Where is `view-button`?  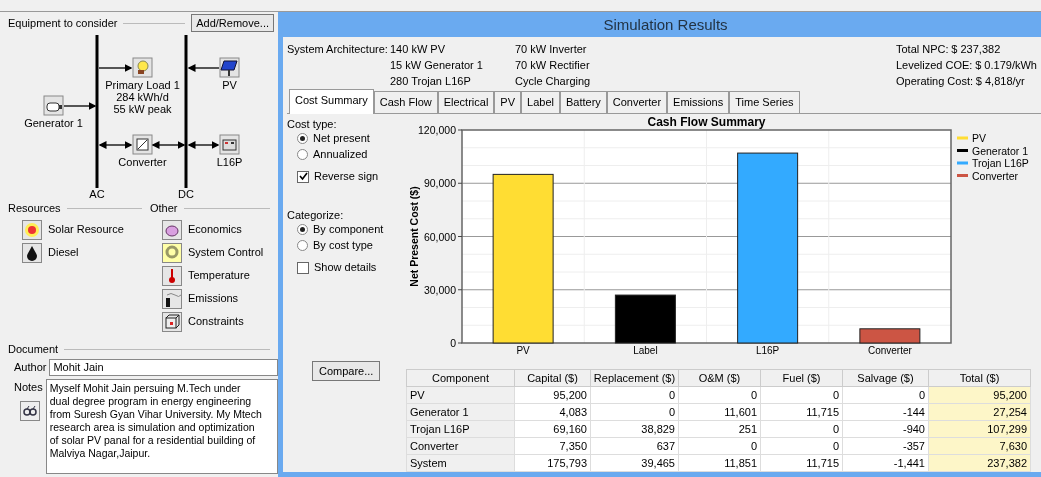 view-button is located at coordinates (30, 411).